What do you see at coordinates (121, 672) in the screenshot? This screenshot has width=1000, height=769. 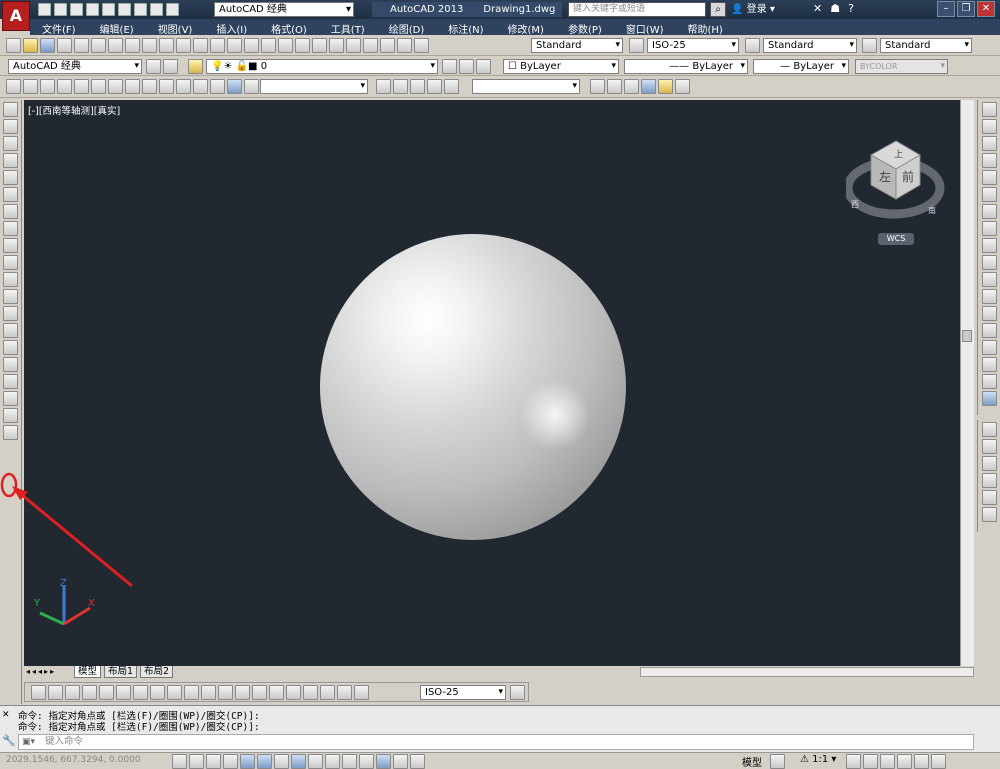 I see `tab-layout1: 布局1` at bounding box center [121, 672].